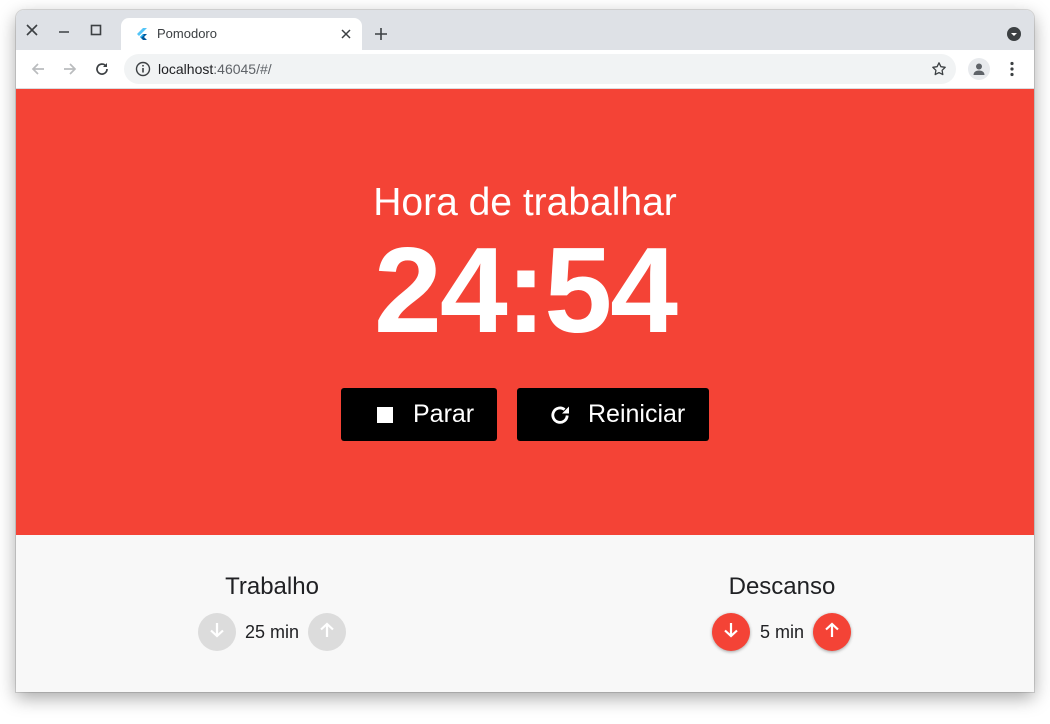 The height and width of the screenshot is (724, 1050). What do you see at coordinates (96, 30) in the screenshot?
I see `window-maximize-icon` at bounding box center [96, 30].